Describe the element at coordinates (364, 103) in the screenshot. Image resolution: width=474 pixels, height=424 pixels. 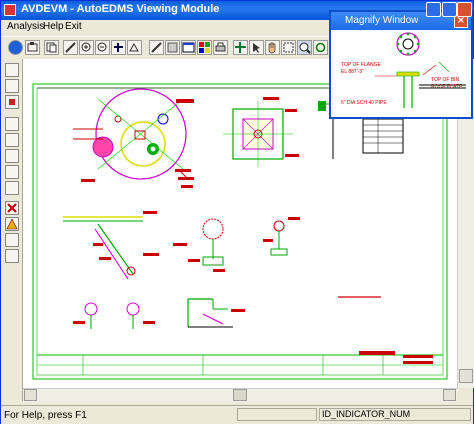
I see `label-pipe: 6" DIA SCH 40 PIPE` at that location.